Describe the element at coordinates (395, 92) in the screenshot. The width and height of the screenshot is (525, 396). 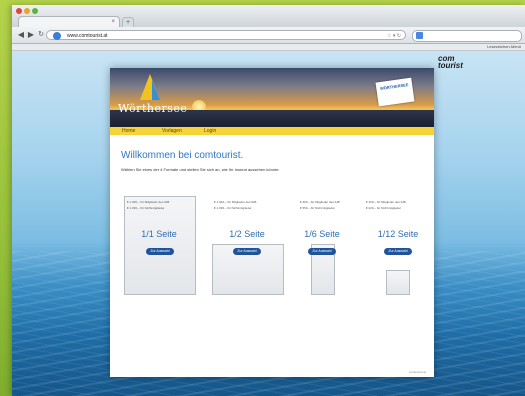
I see `woerthersee-badge: WÖRTHERSEE` at that location.